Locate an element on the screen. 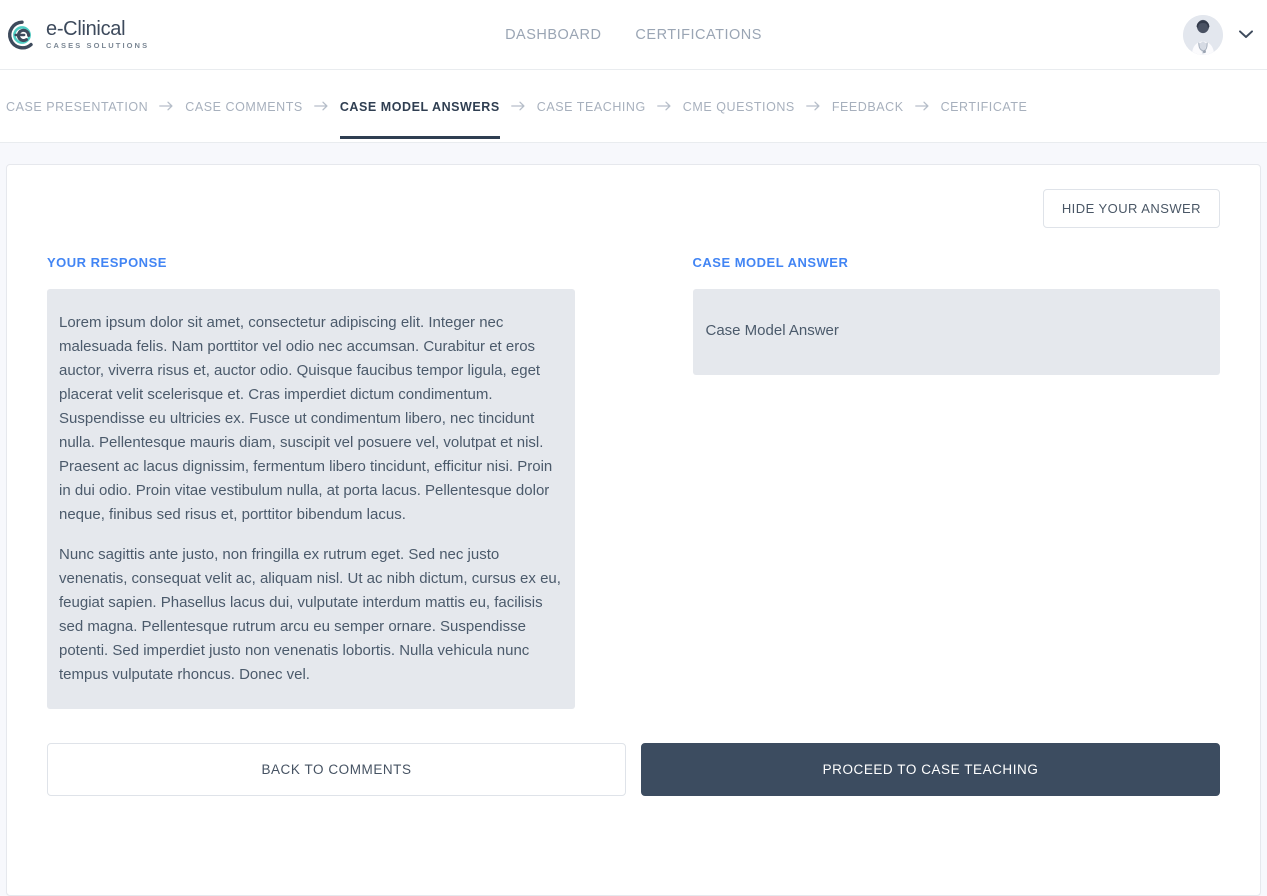  brand-name: e-Clinical is located at coordinates (86, 29).